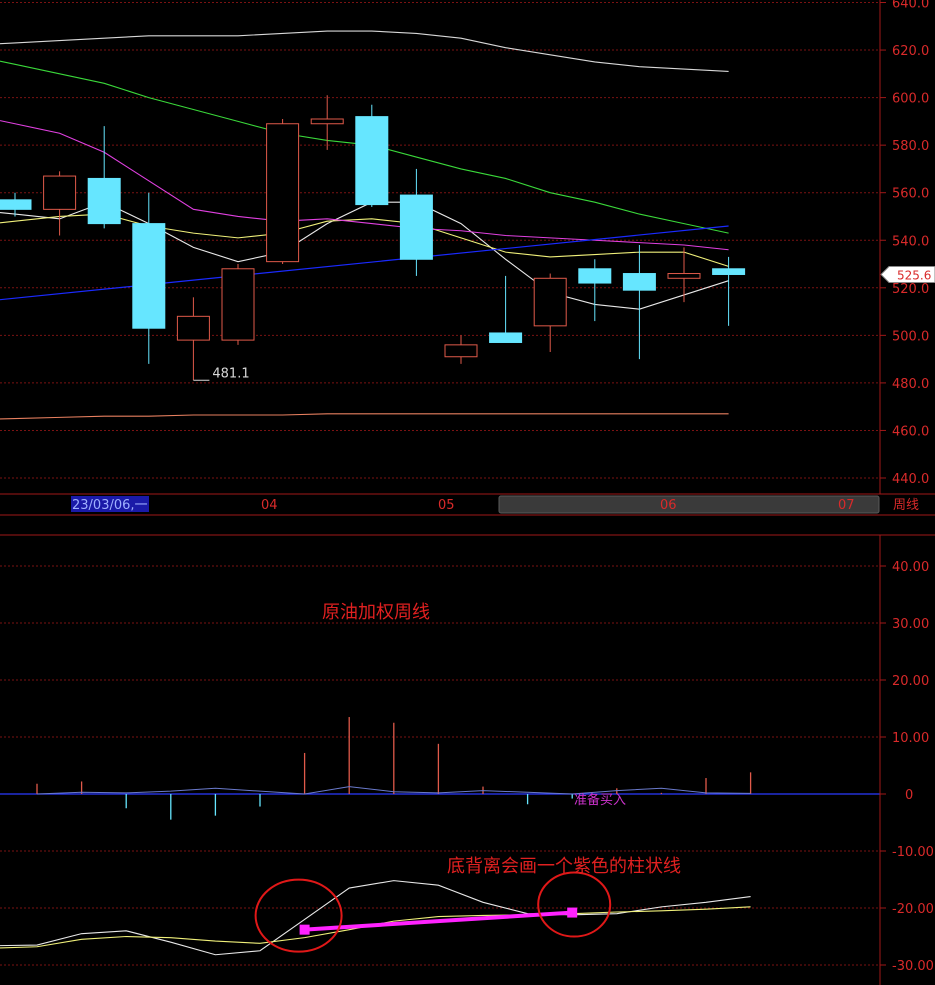 The image size is (935, 985). I want to click on price-tick-label: 480.0, so click(910, 384).